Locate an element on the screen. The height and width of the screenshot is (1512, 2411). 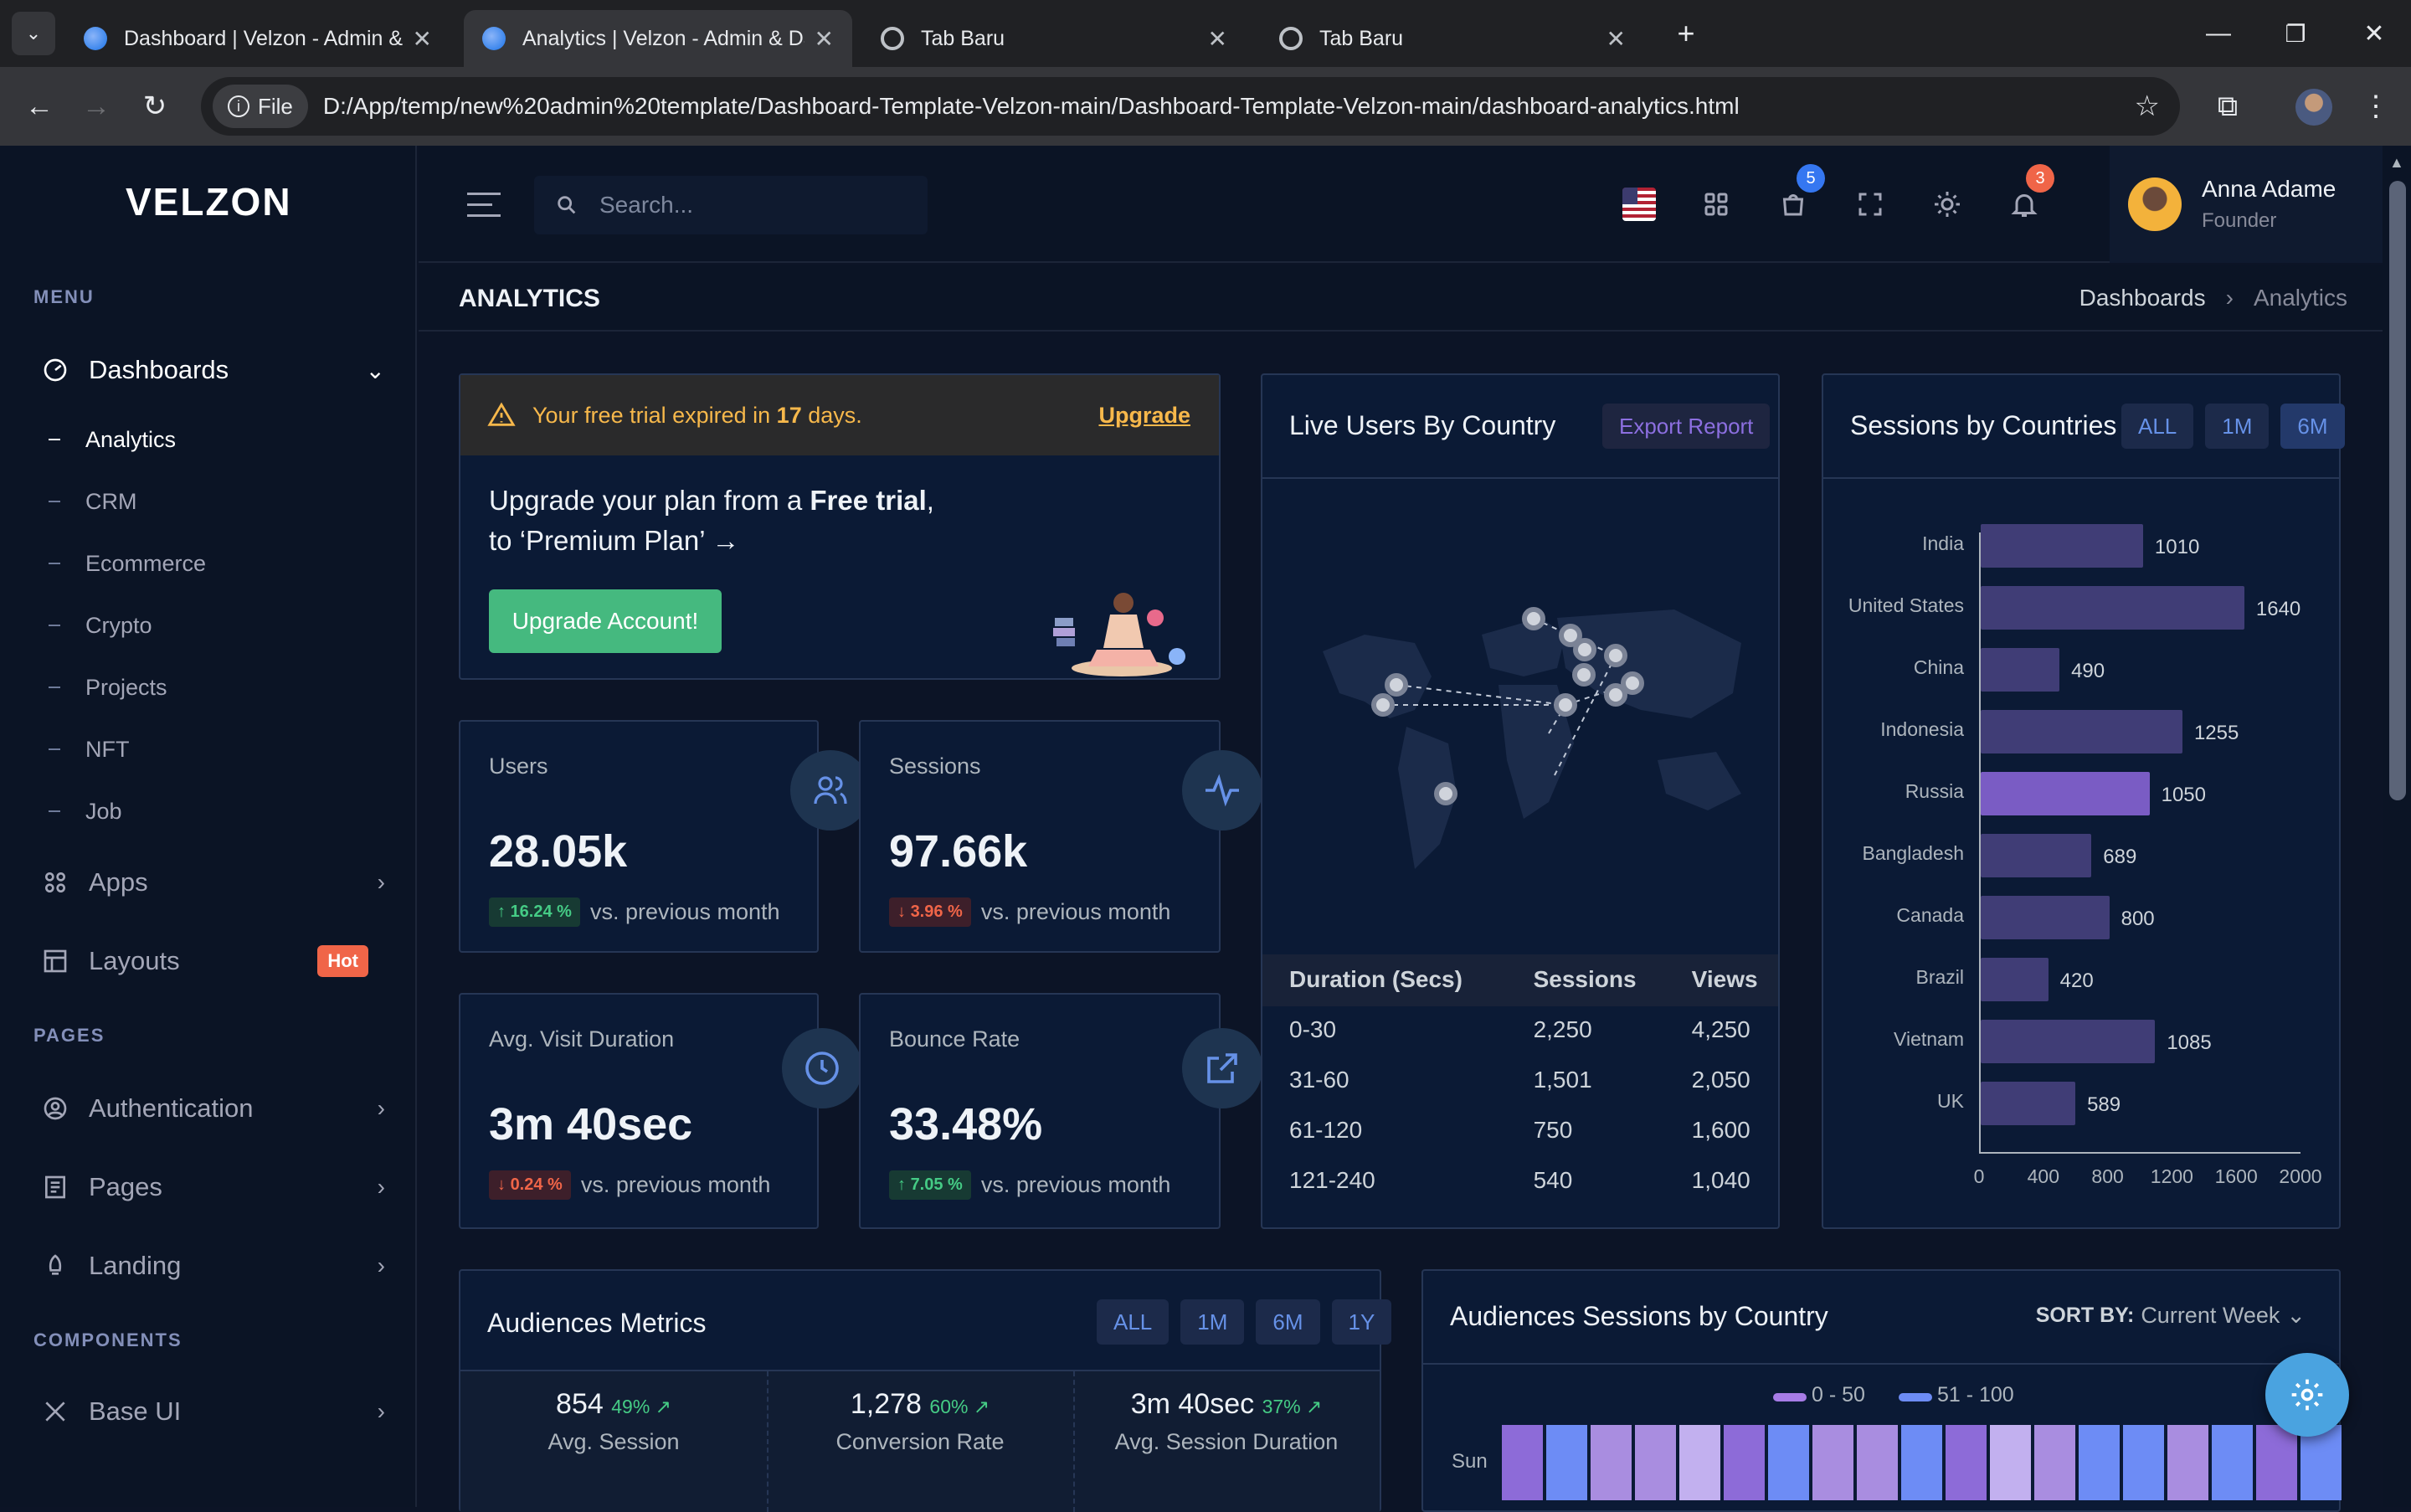
bar-brazil is located at coordinates (2015, 979).